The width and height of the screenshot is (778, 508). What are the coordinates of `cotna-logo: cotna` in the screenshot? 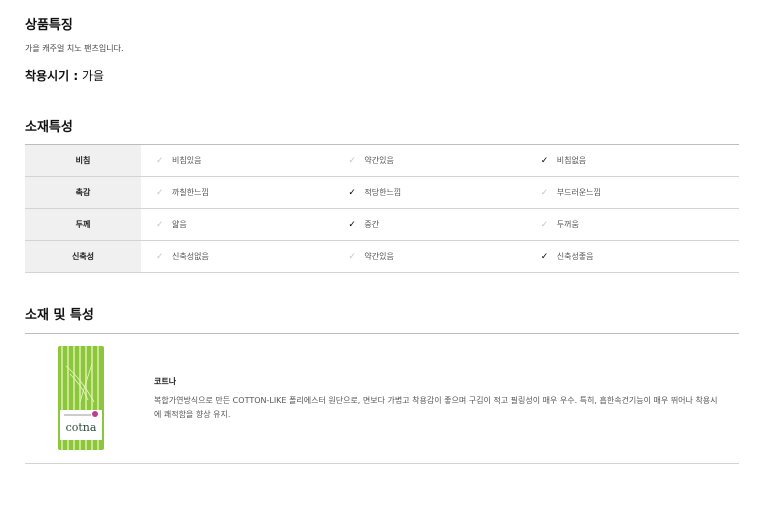 It's located at (81, 398).